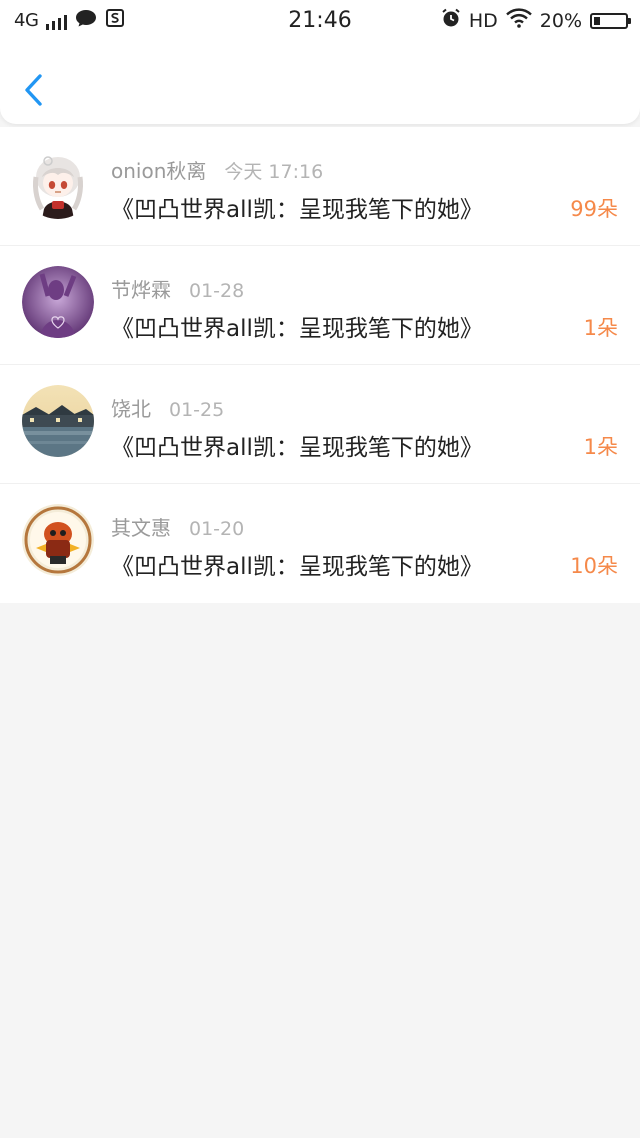 This screenshot has height=1138, width=640. Describe the element at coordinates (177, 526) in the screenshot. I see `item-meta: 其文惠 01-20` at that location.